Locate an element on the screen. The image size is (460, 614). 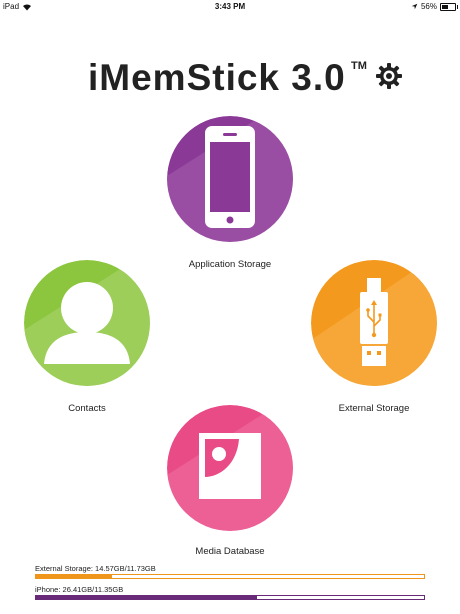
iphone-storage-progress-bar is located at coordinates (230, 597).